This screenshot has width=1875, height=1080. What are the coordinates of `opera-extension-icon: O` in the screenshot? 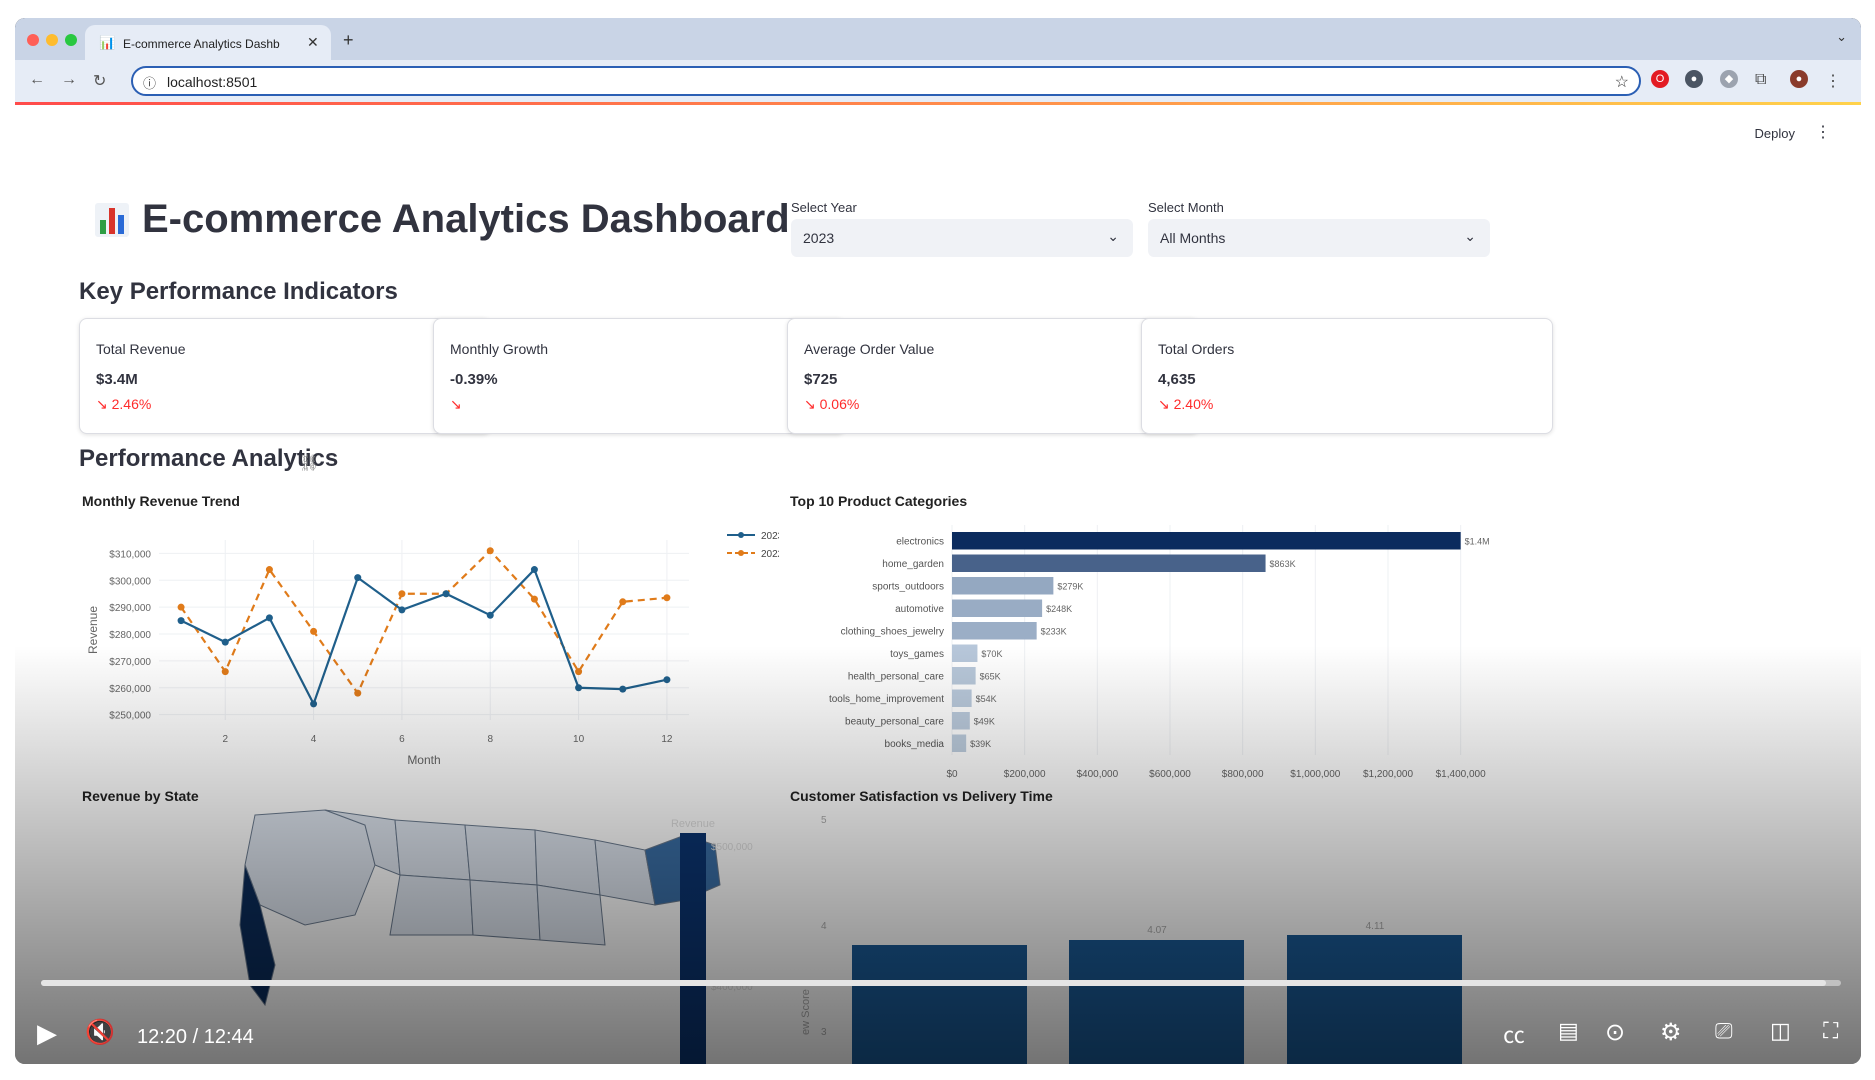 It's located at (1660, 79).